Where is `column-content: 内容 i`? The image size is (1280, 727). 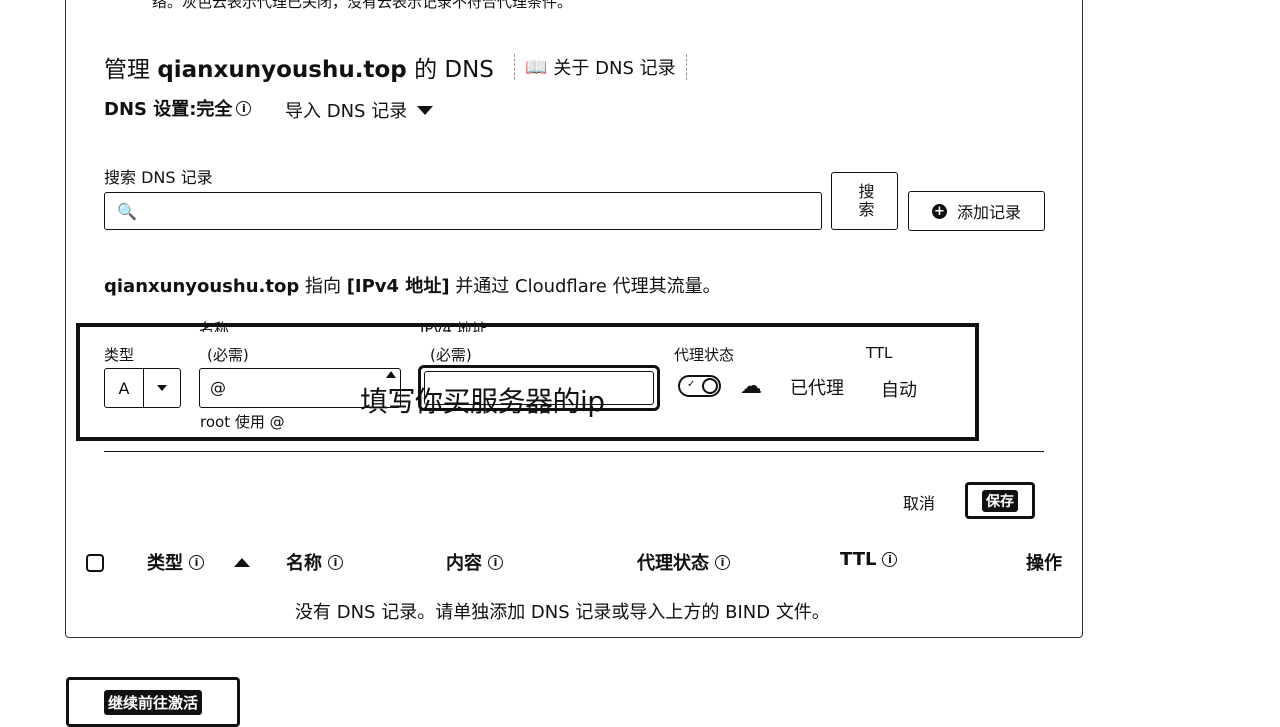 column-content: 内容 i is located at coordinates (474, 562).